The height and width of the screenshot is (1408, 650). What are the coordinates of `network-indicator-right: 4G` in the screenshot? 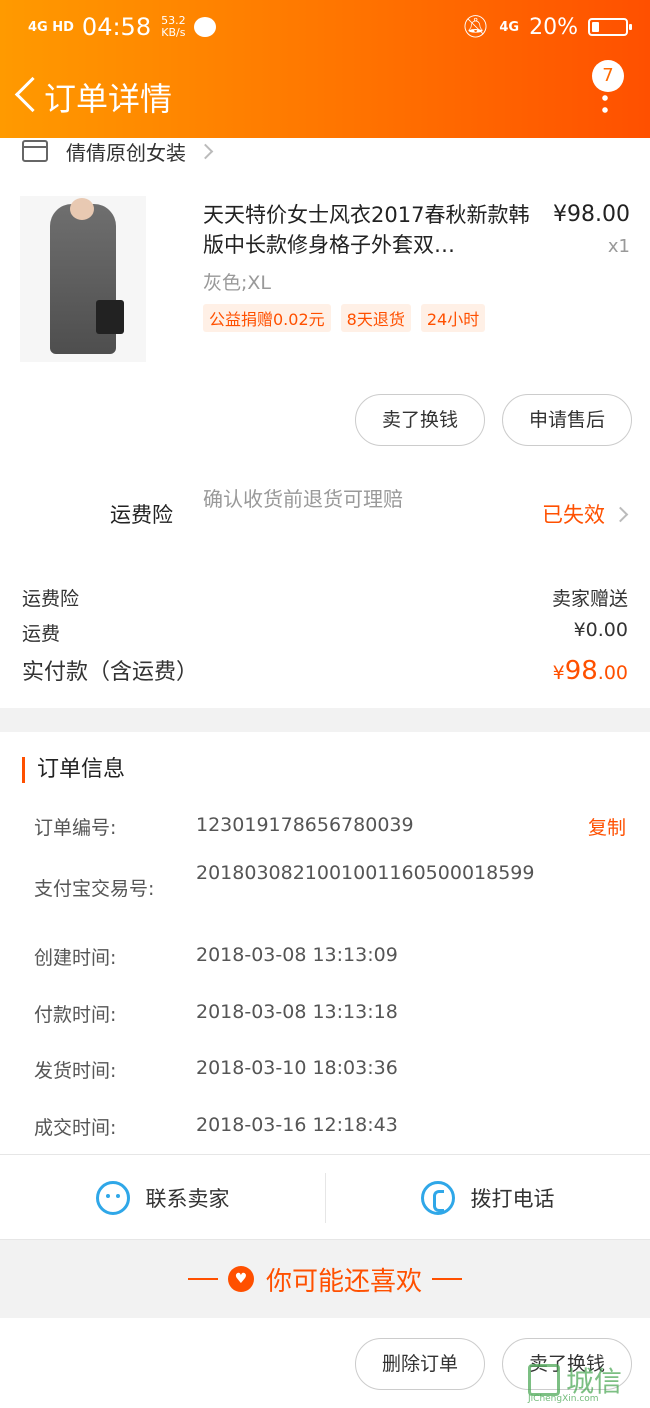 It's located at (509, 27).